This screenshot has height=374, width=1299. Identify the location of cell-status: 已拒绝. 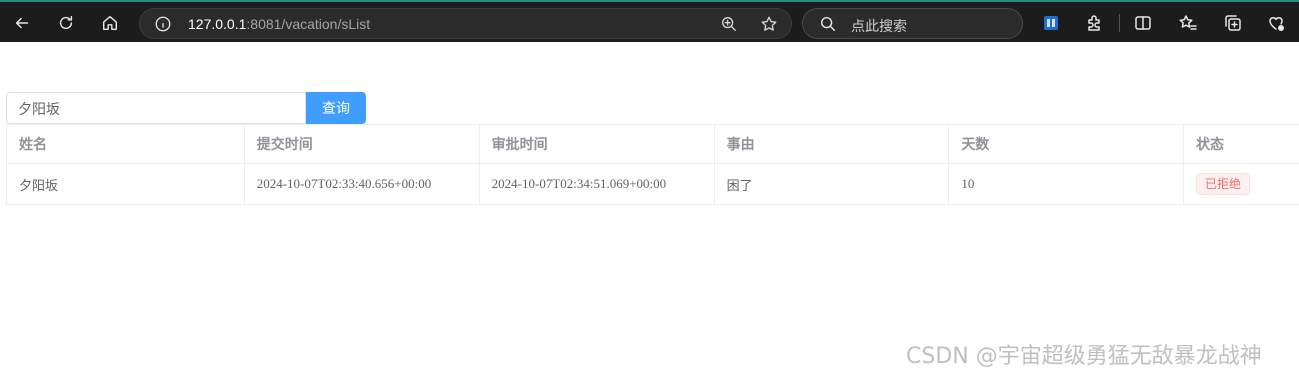
(1241, 184).